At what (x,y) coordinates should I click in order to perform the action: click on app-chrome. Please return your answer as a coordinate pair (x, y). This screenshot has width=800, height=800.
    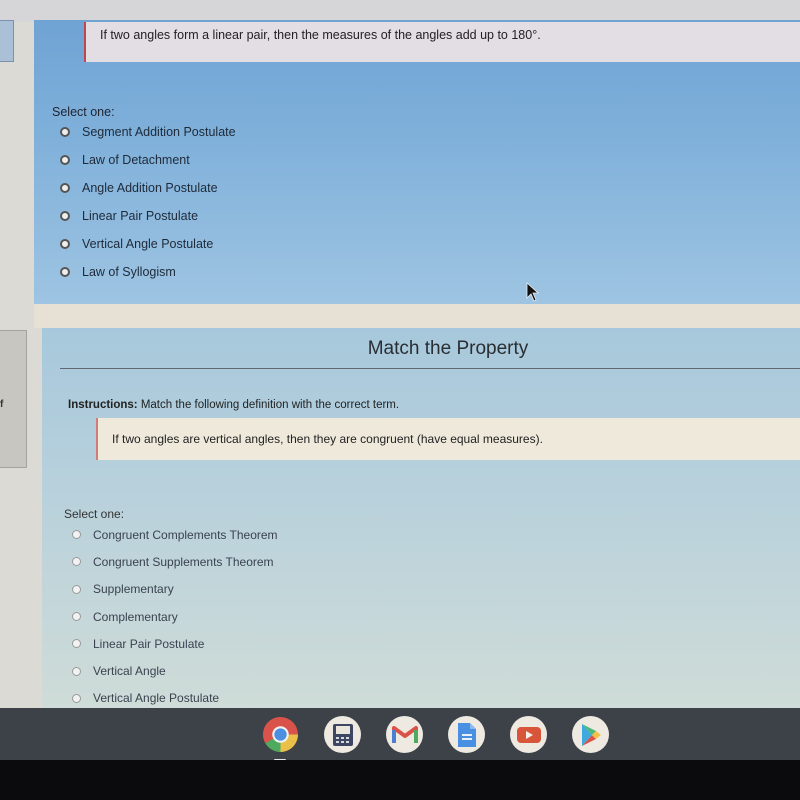
    Looking at the image, I should click on (280, 738).